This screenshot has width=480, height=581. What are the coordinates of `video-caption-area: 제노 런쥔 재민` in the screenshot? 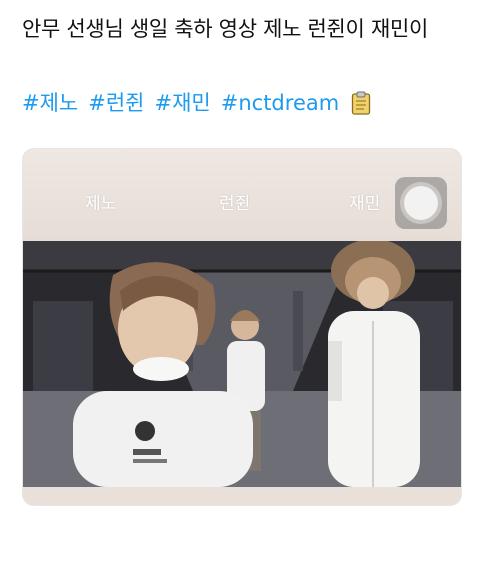 It's located at (242, 195).